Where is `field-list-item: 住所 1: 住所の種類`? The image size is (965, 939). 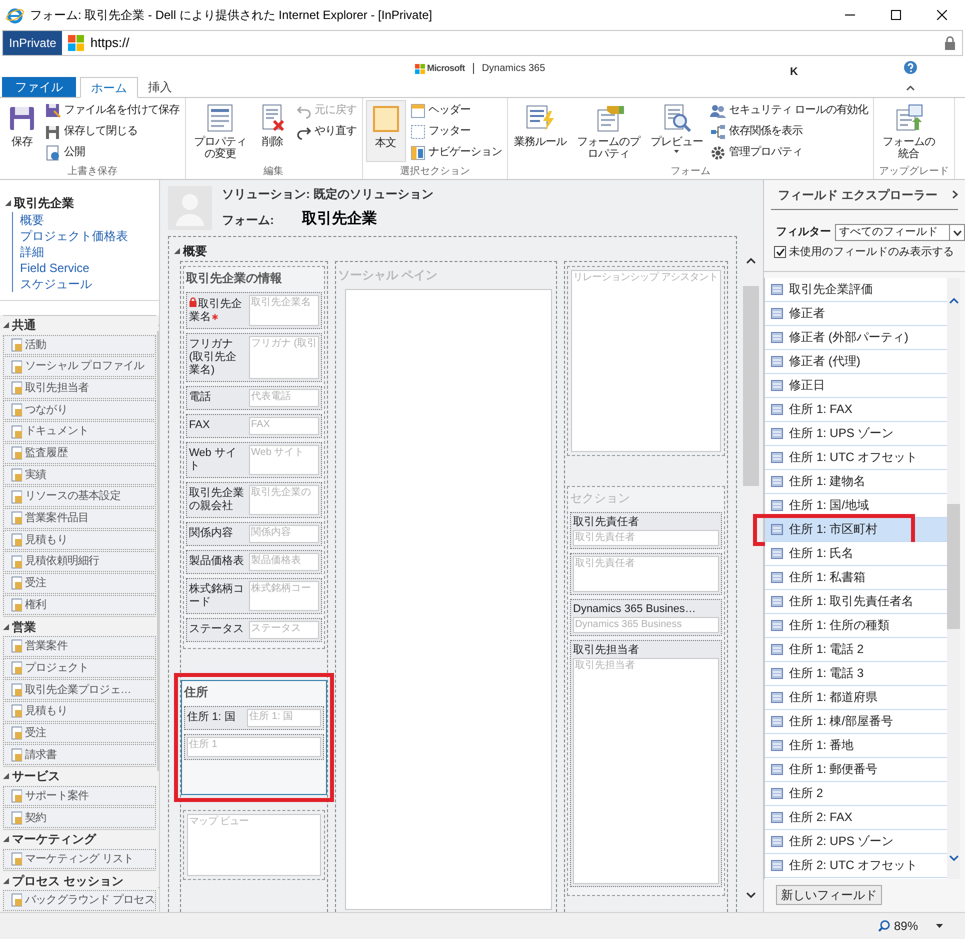 field-list-item: 住所 1: 住所の種類 is located at coordinates (856, 626).